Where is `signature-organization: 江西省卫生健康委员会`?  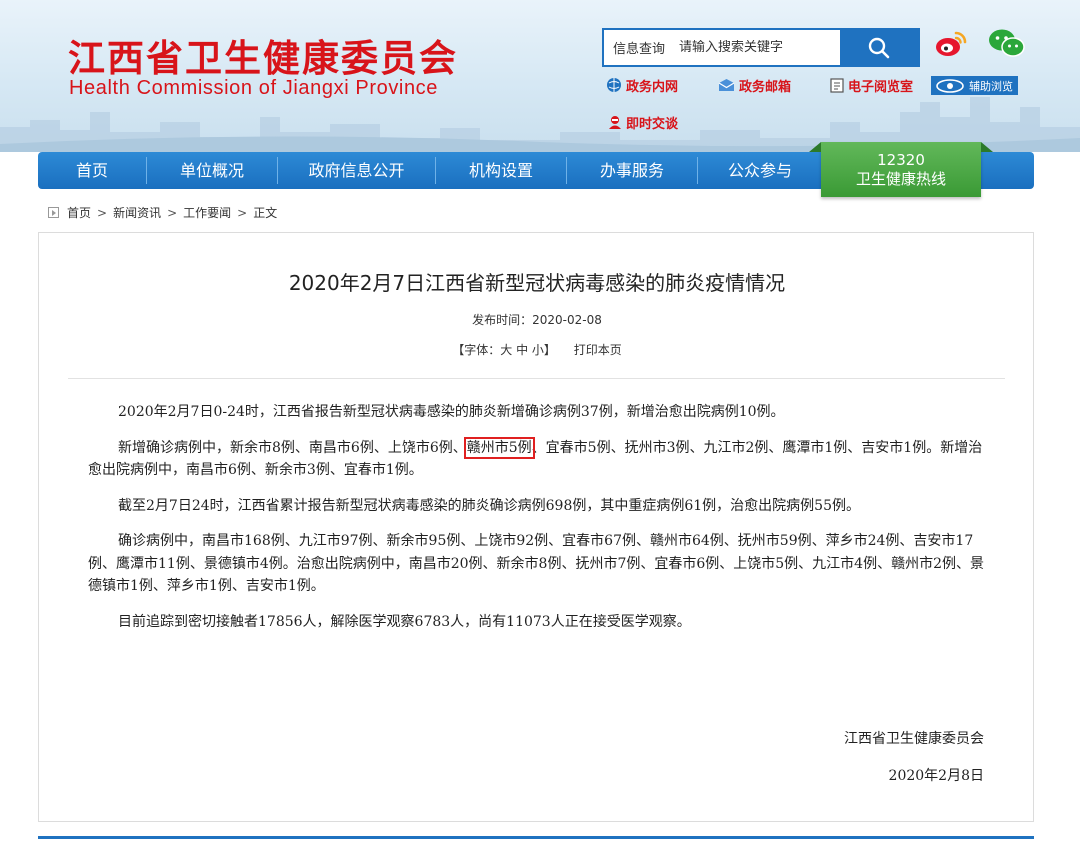 signature-organization: 江西省卫生健康委员会 is located at coordinates (914, 739).